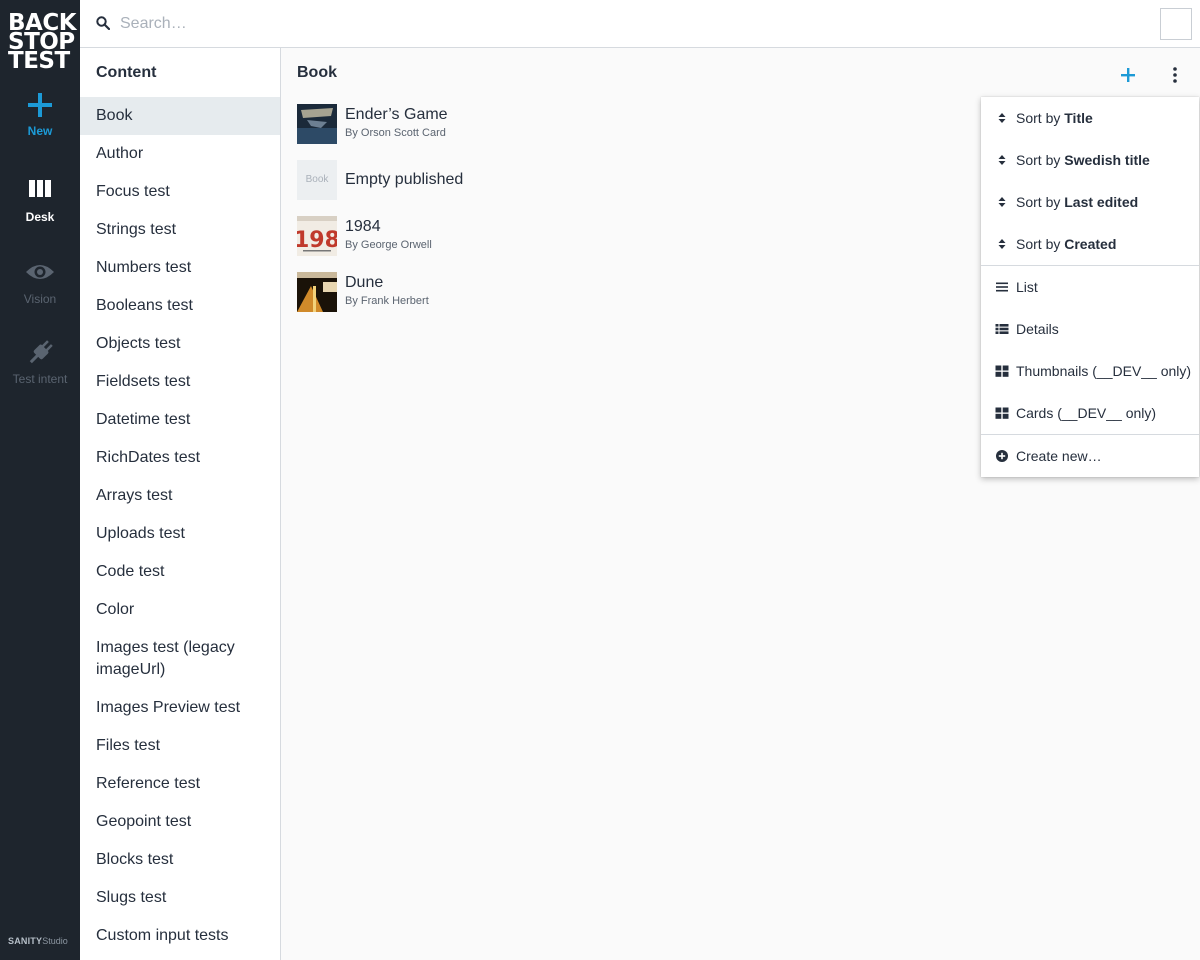 The width and height of the screenshot is (1200, 960). I want to click on type-item-slugs-test: Slugs test, so click(180, 898).